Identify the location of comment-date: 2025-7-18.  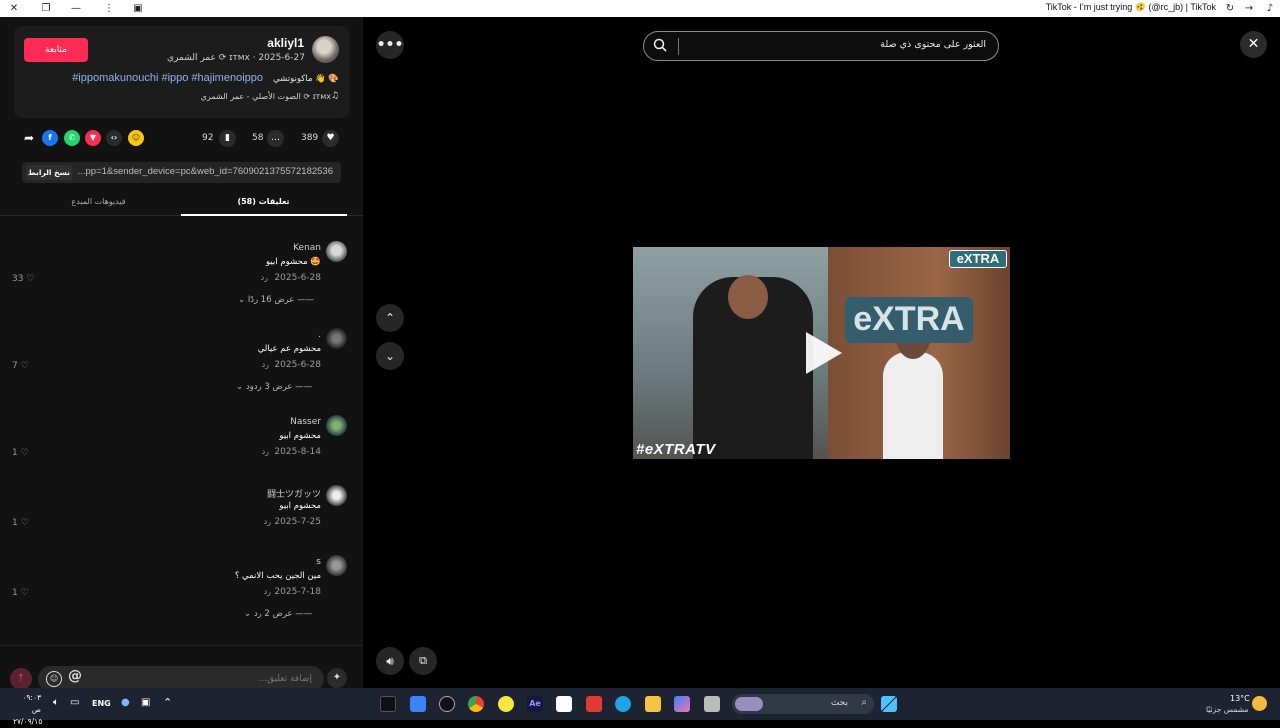
(297, 592).